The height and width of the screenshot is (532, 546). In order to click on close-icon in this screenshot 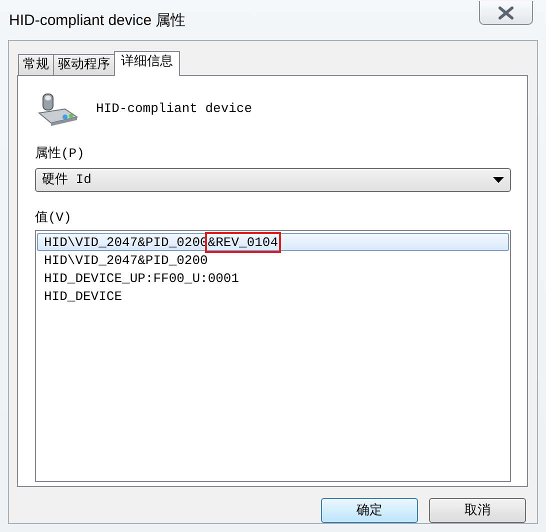, I will do `click(506, 13)`.